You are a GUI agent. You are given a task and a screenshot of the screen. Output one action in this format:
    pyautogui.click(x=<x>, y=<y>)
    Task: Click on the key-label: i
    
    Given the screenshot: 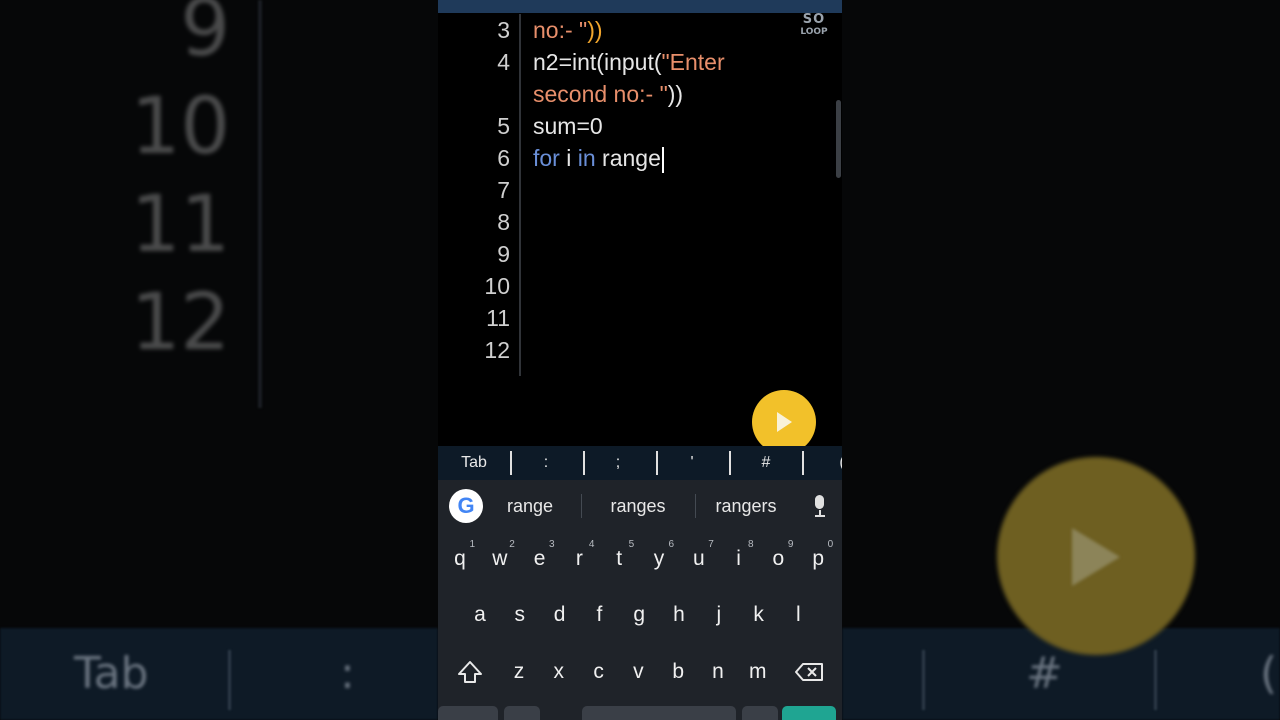 What is the action you would take?
    pyautogui.click(x=738, y=558)
    